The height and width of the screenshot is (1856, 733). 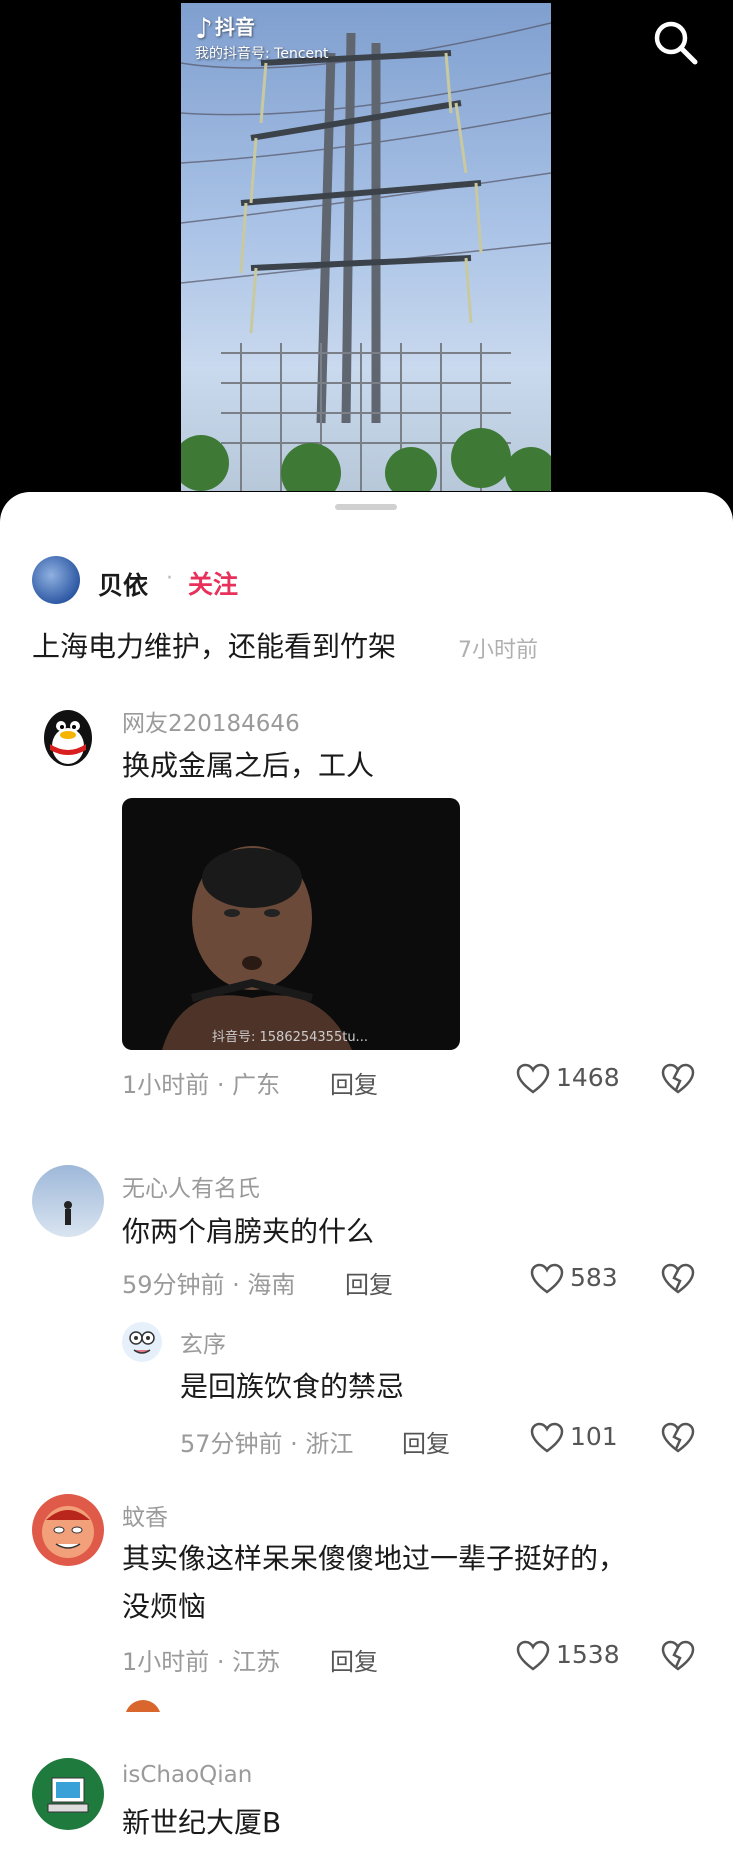 I want to click on person-avatar-icon, so click(x=68, y=1213).